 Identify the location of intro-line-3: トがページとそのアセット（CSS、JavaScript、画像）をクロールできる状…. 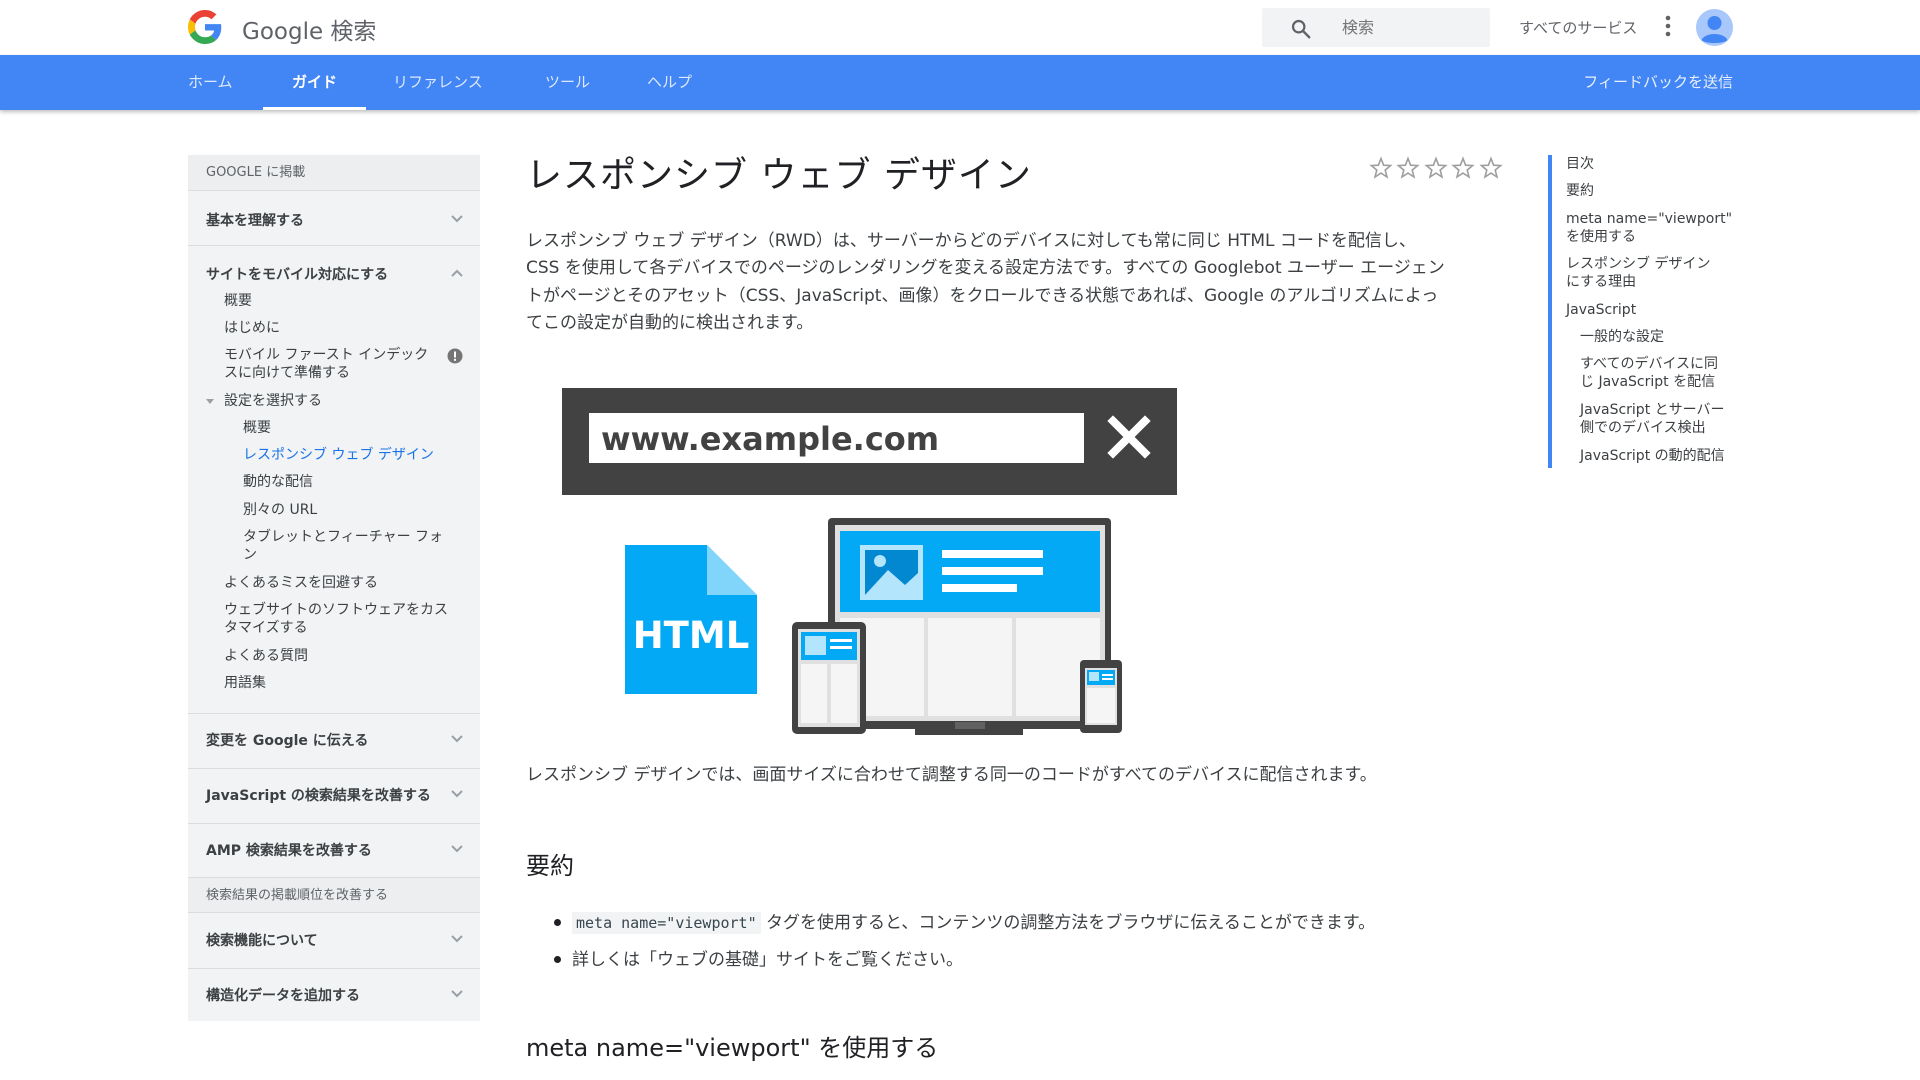
(982, 296).